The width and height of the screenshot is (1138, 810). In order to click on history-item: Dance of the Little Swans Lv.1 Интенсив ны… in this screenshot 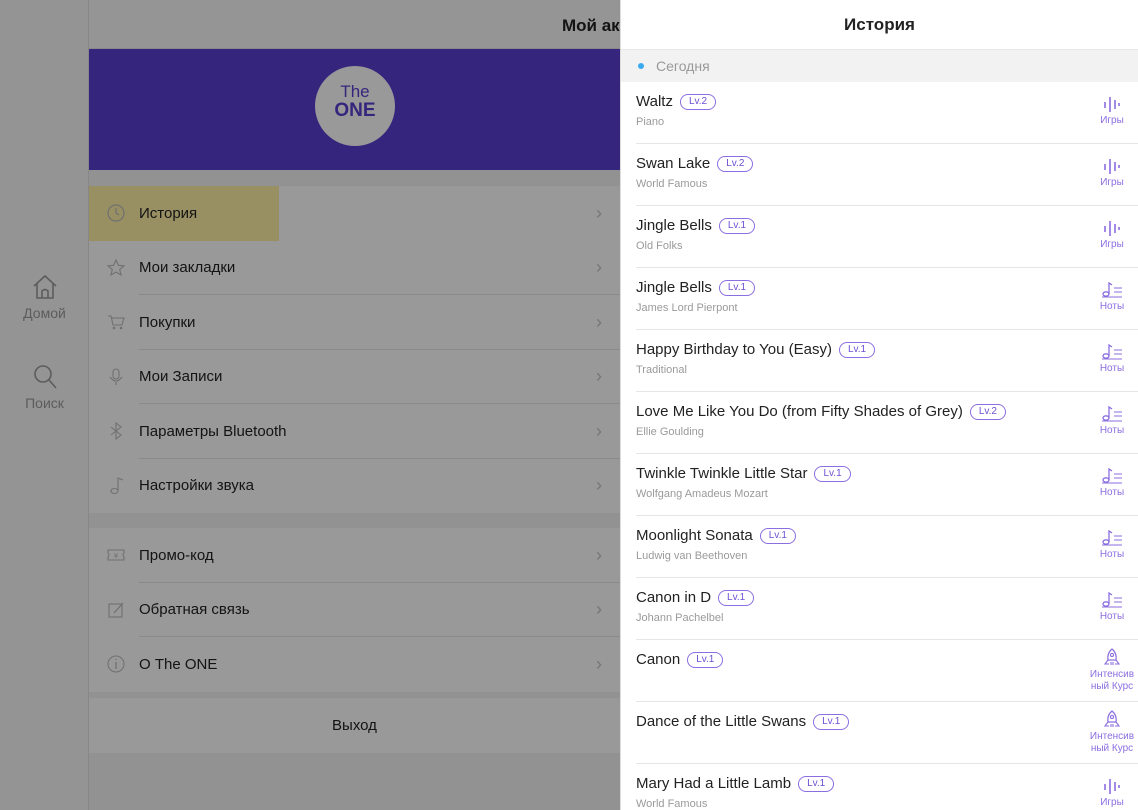, I will do `click(879, 733)`.